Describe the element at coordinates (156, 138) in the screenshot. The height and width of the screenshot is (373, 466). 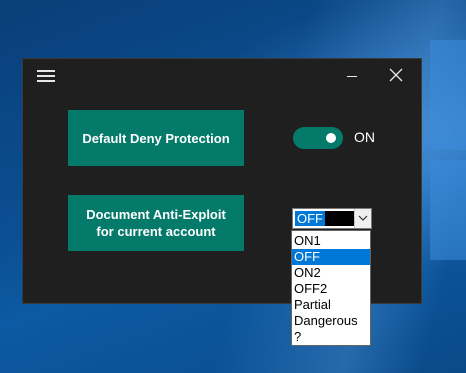
I see `default-deny-protection-button: Default Deny Protection` at that location.